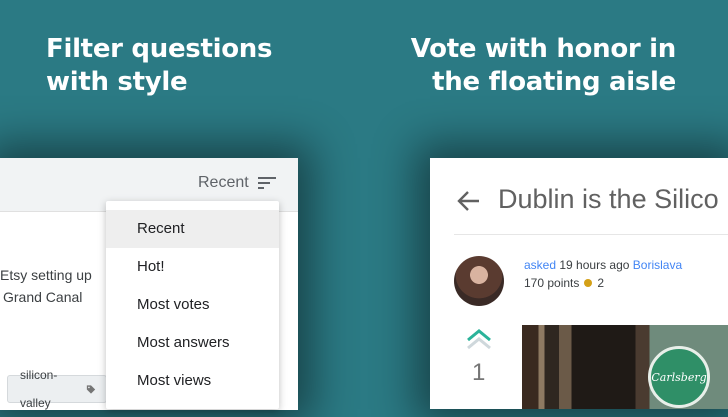 This screenshot has width=728, height=417. What do you see at coordinates (554, 82) in the screenshot?
I see `headline-vote-line-2: the floating aisle` at bounding box center [554, 82].